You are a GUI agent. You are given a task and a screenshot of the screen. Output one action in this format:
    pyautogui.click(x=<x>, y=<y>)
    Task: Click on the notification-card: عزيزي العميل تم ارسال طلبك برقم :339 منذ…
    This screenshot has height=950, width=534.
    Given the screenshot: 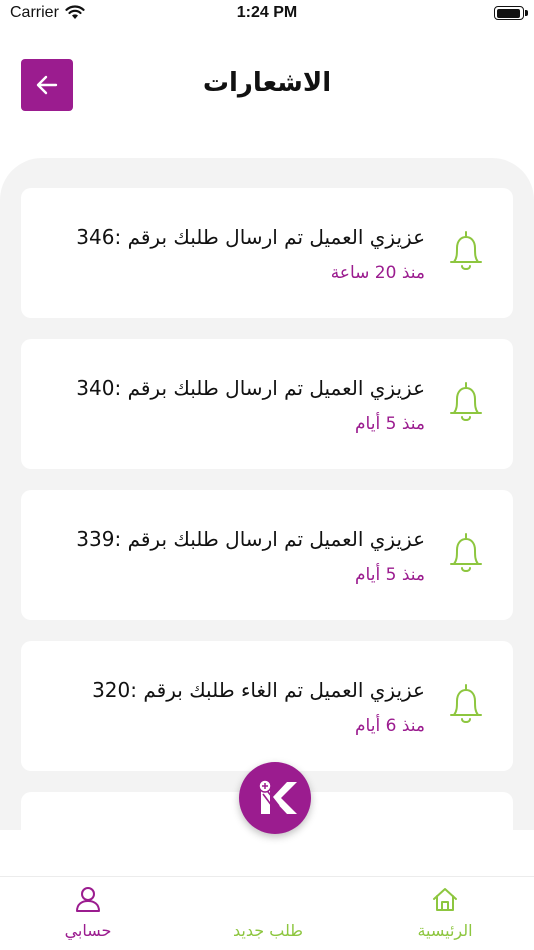 What is the action you would take?
    pyautogui.click(x=267, y=555)
    